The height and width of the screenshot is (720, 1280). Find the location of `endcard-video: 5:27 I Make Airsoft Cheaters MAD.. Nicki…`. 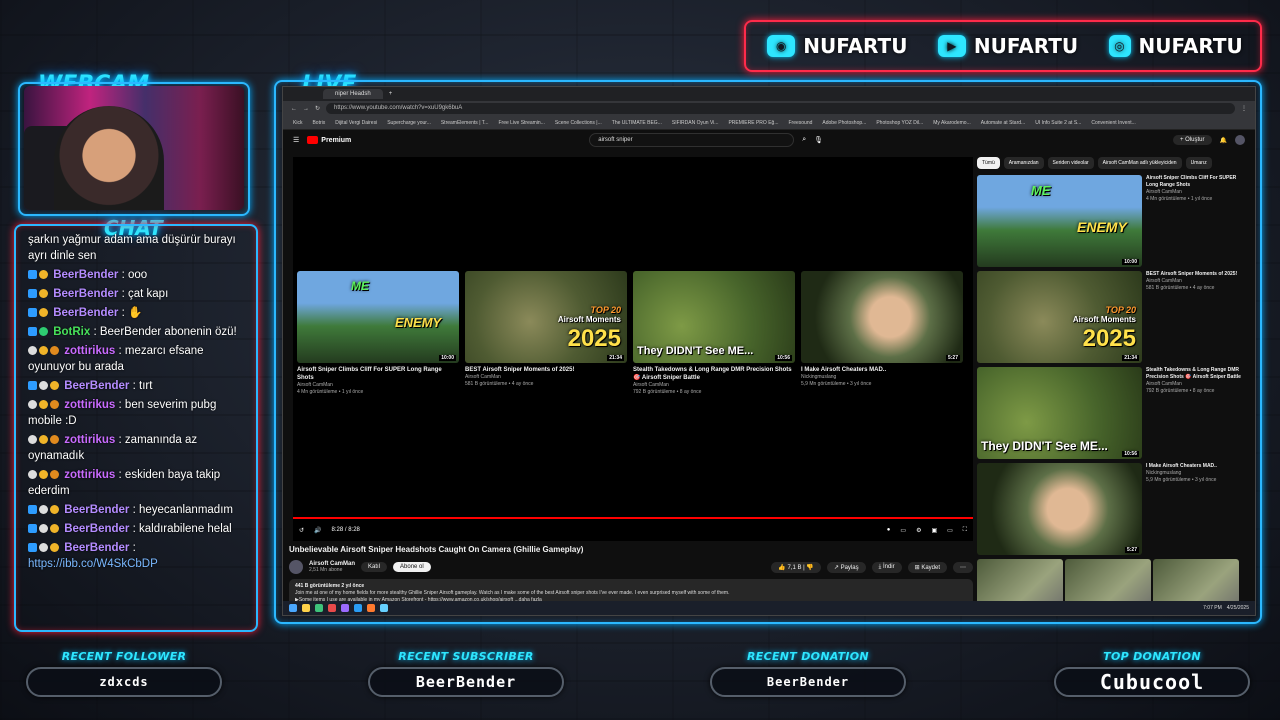

endcard-video: 5:27 I Make Airsoft Cheaters MAD.. Nicki… is located at coordinates (882, 333).